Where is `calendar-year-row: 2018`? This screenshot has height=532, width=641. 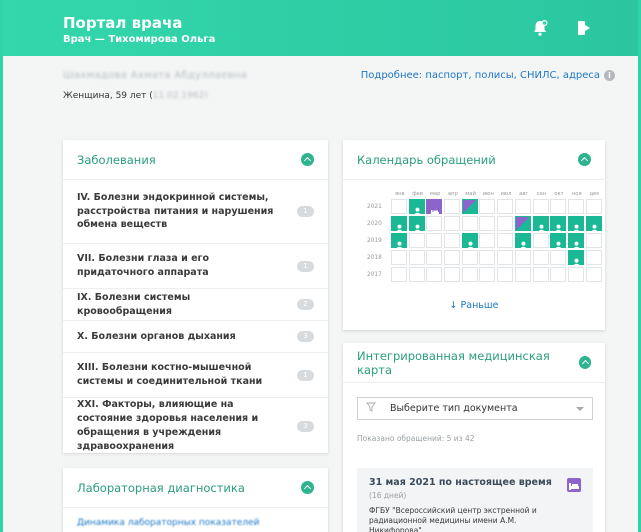 calendar-year-row: 2018 is located at coordinates (485, 259).